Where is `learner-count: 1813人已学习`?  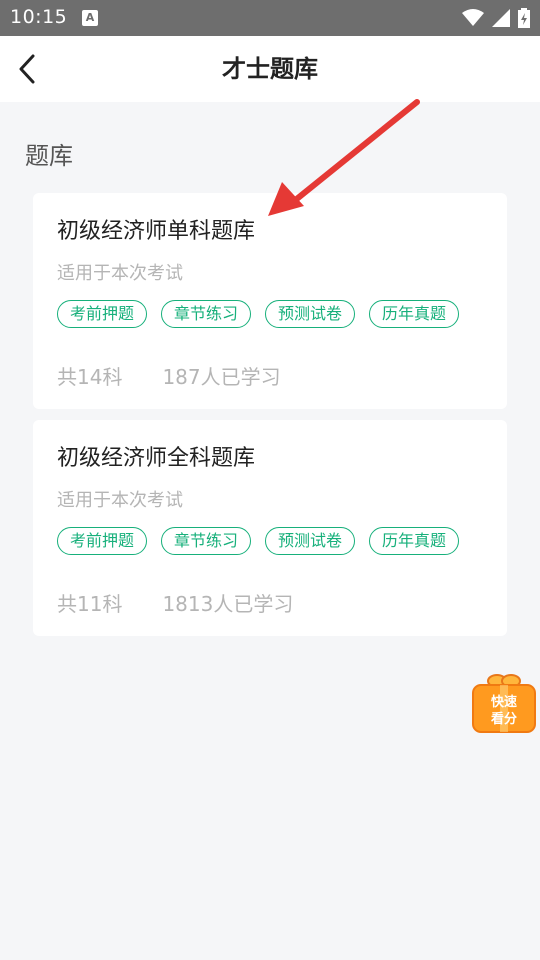 learner-count: 1813人已学习 is located at coordinates (228, 604).